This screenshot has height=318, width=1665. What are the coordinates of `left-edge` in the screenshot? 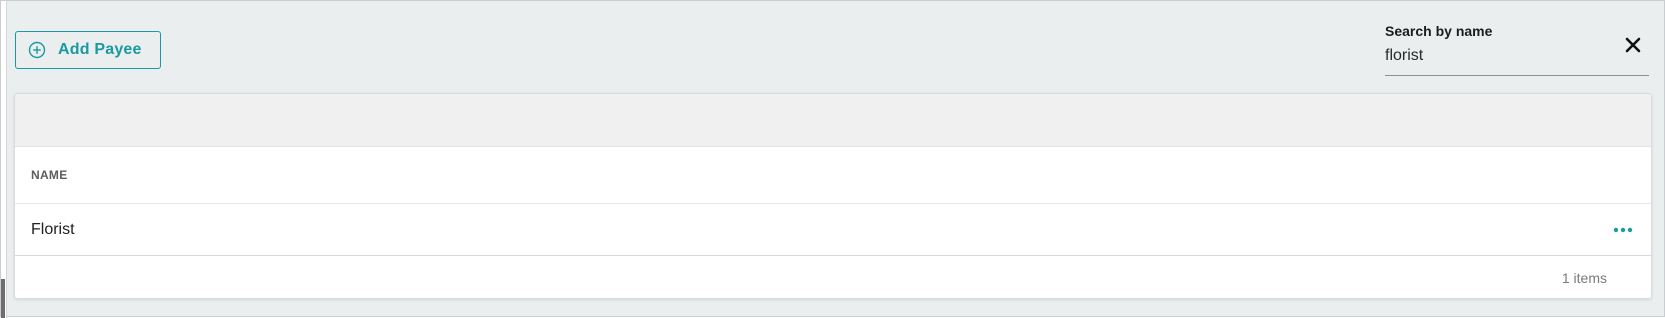 It's located at (4, 159).